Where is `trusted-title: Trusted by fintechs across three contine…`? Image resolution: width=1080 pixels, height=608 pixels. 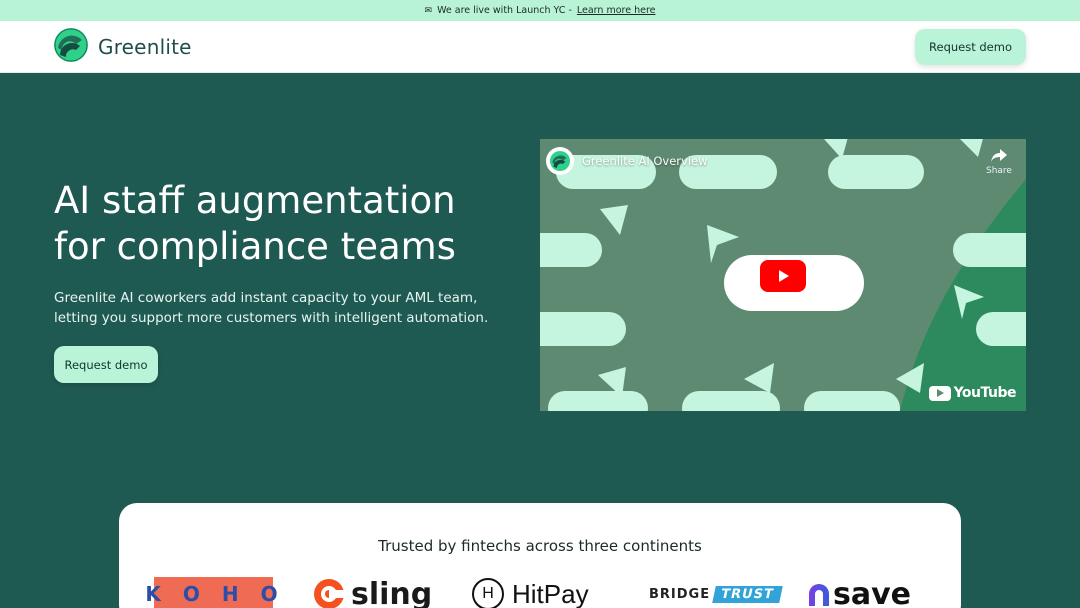 trusted-title: Trusted by fintechs across three contine… is located at coordinates (540, 546).